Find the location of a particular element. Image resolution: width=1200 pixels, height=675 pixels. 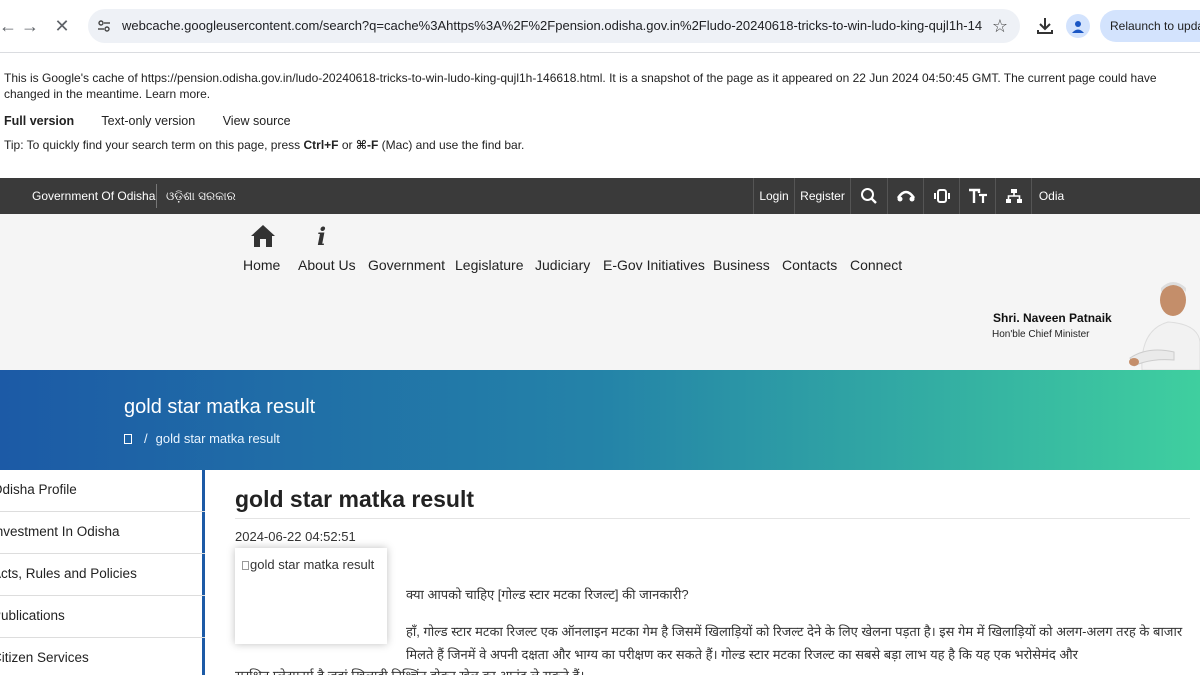

full-version-link: Full version is located at coordinates (39, 121).